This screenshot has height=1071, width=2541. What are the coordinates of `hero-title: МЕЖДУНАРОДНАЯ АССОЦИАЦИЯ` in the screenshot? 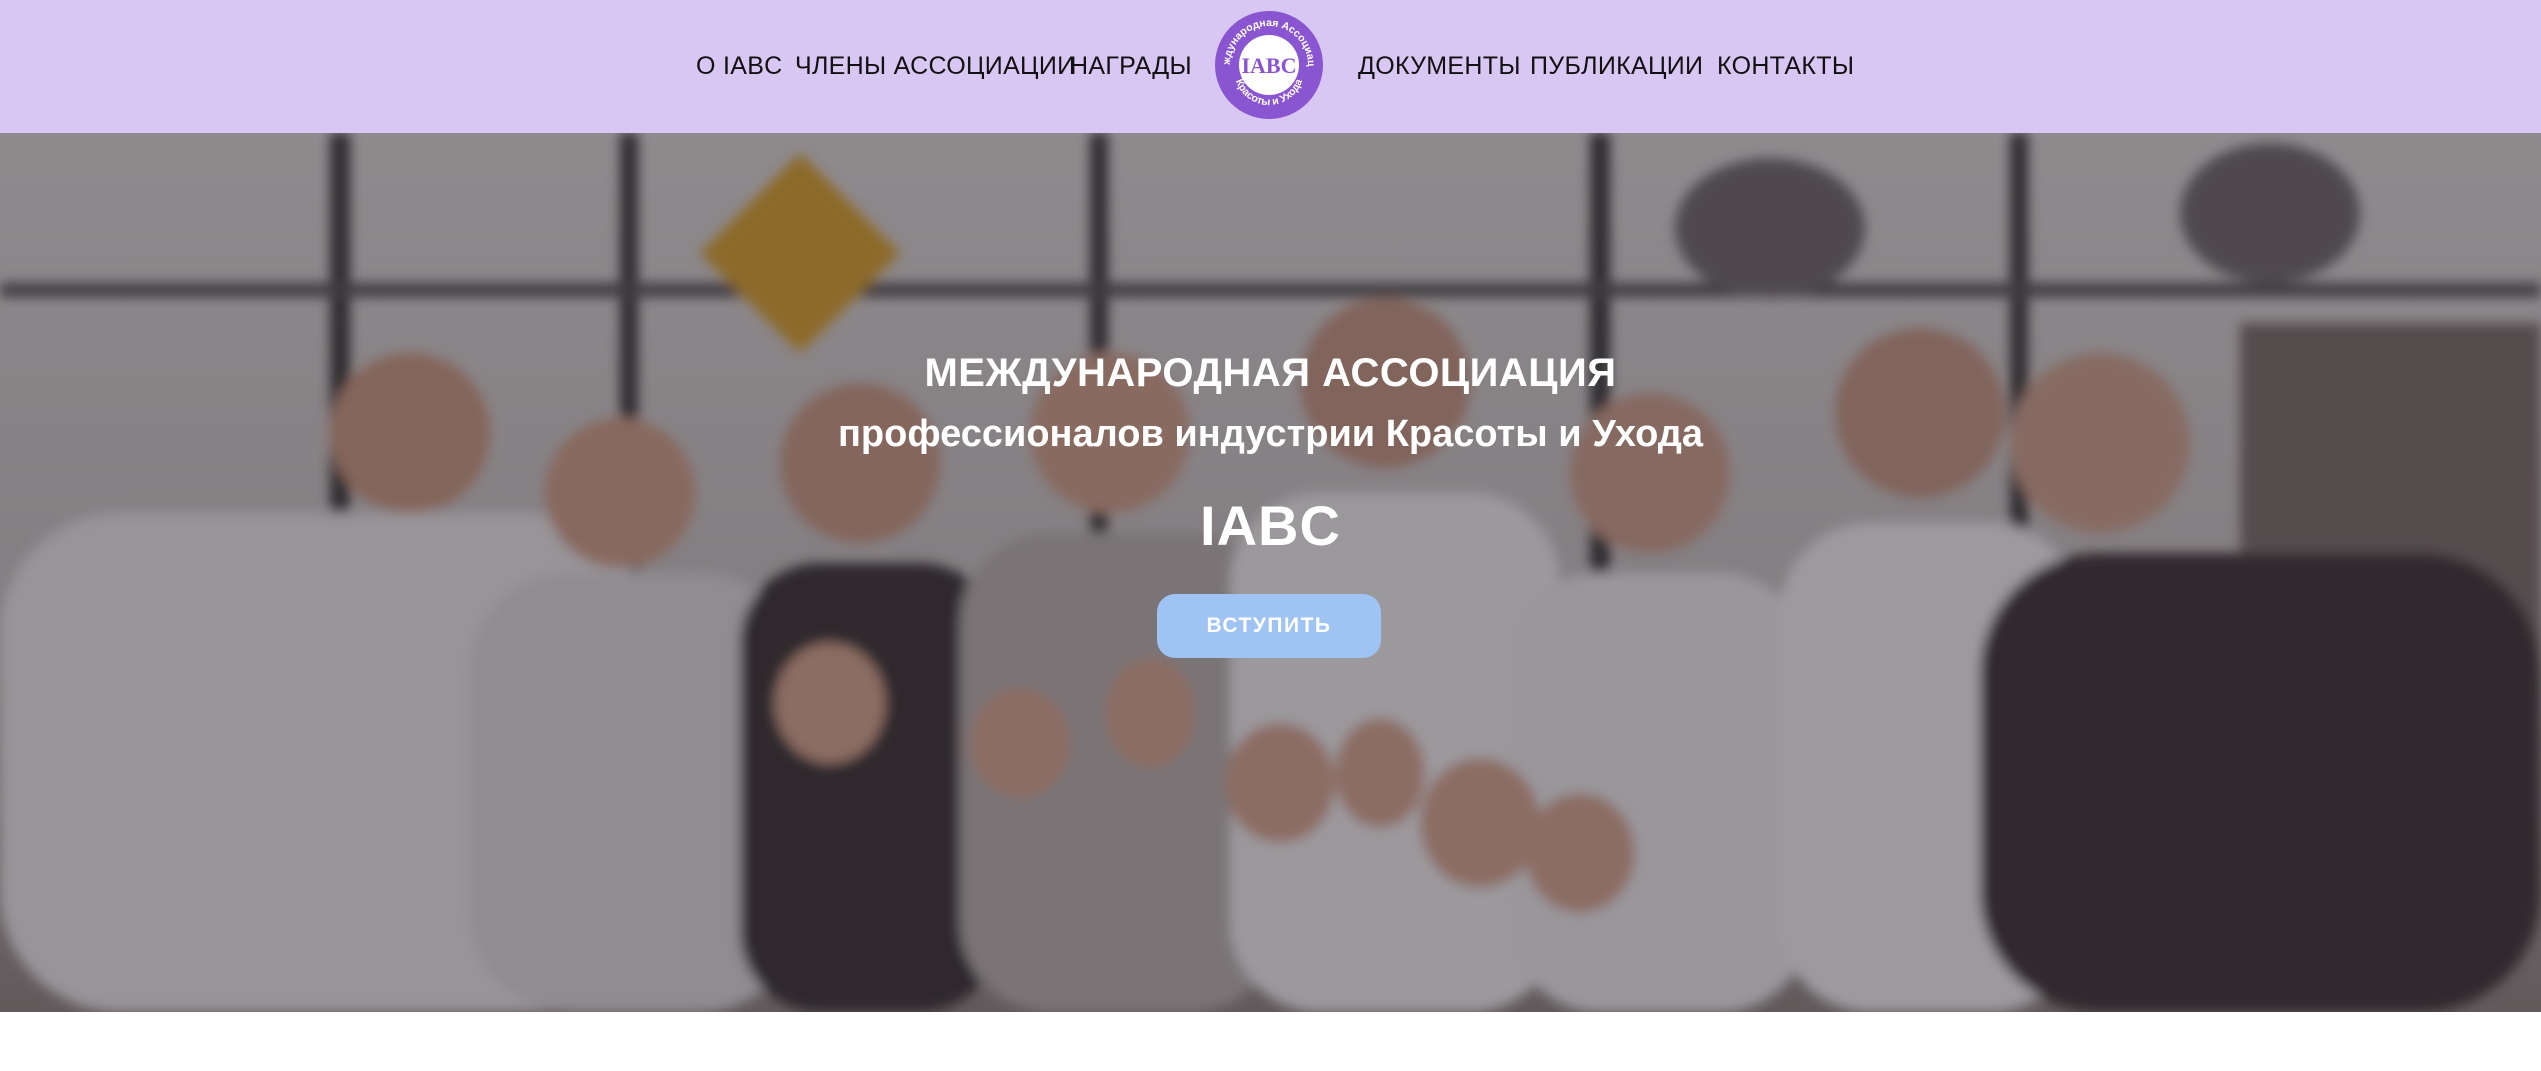 It's located at (1270, 373).